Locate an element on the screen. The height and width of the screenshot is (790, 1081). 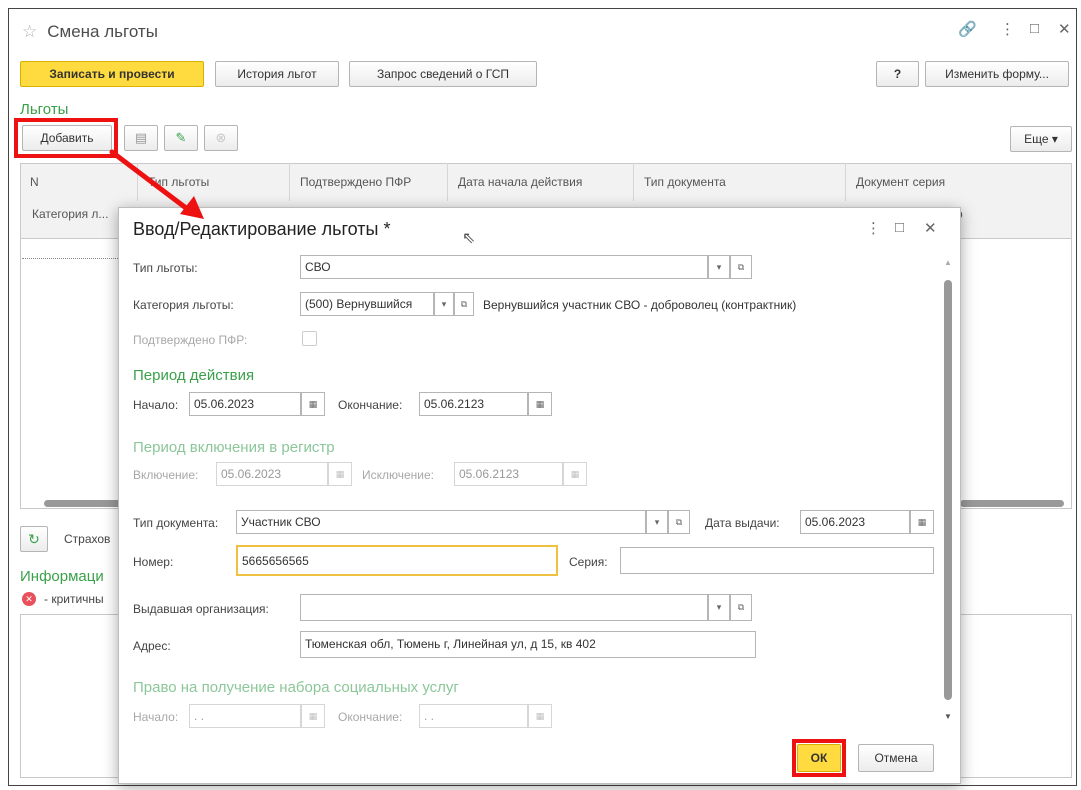
annotation-arrow is located at coordinates (156, 184).